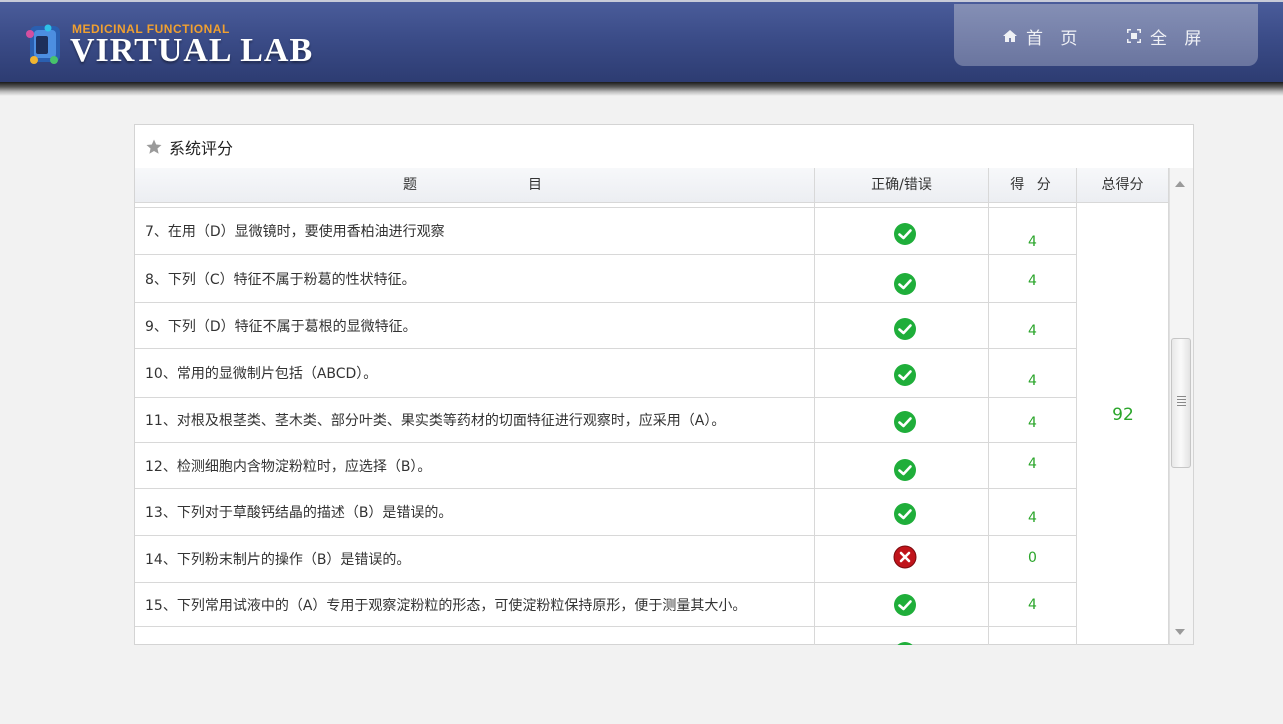  Describe the element at coordinates (1010, 36) in the screenshot. I see `home-icon` at that location.